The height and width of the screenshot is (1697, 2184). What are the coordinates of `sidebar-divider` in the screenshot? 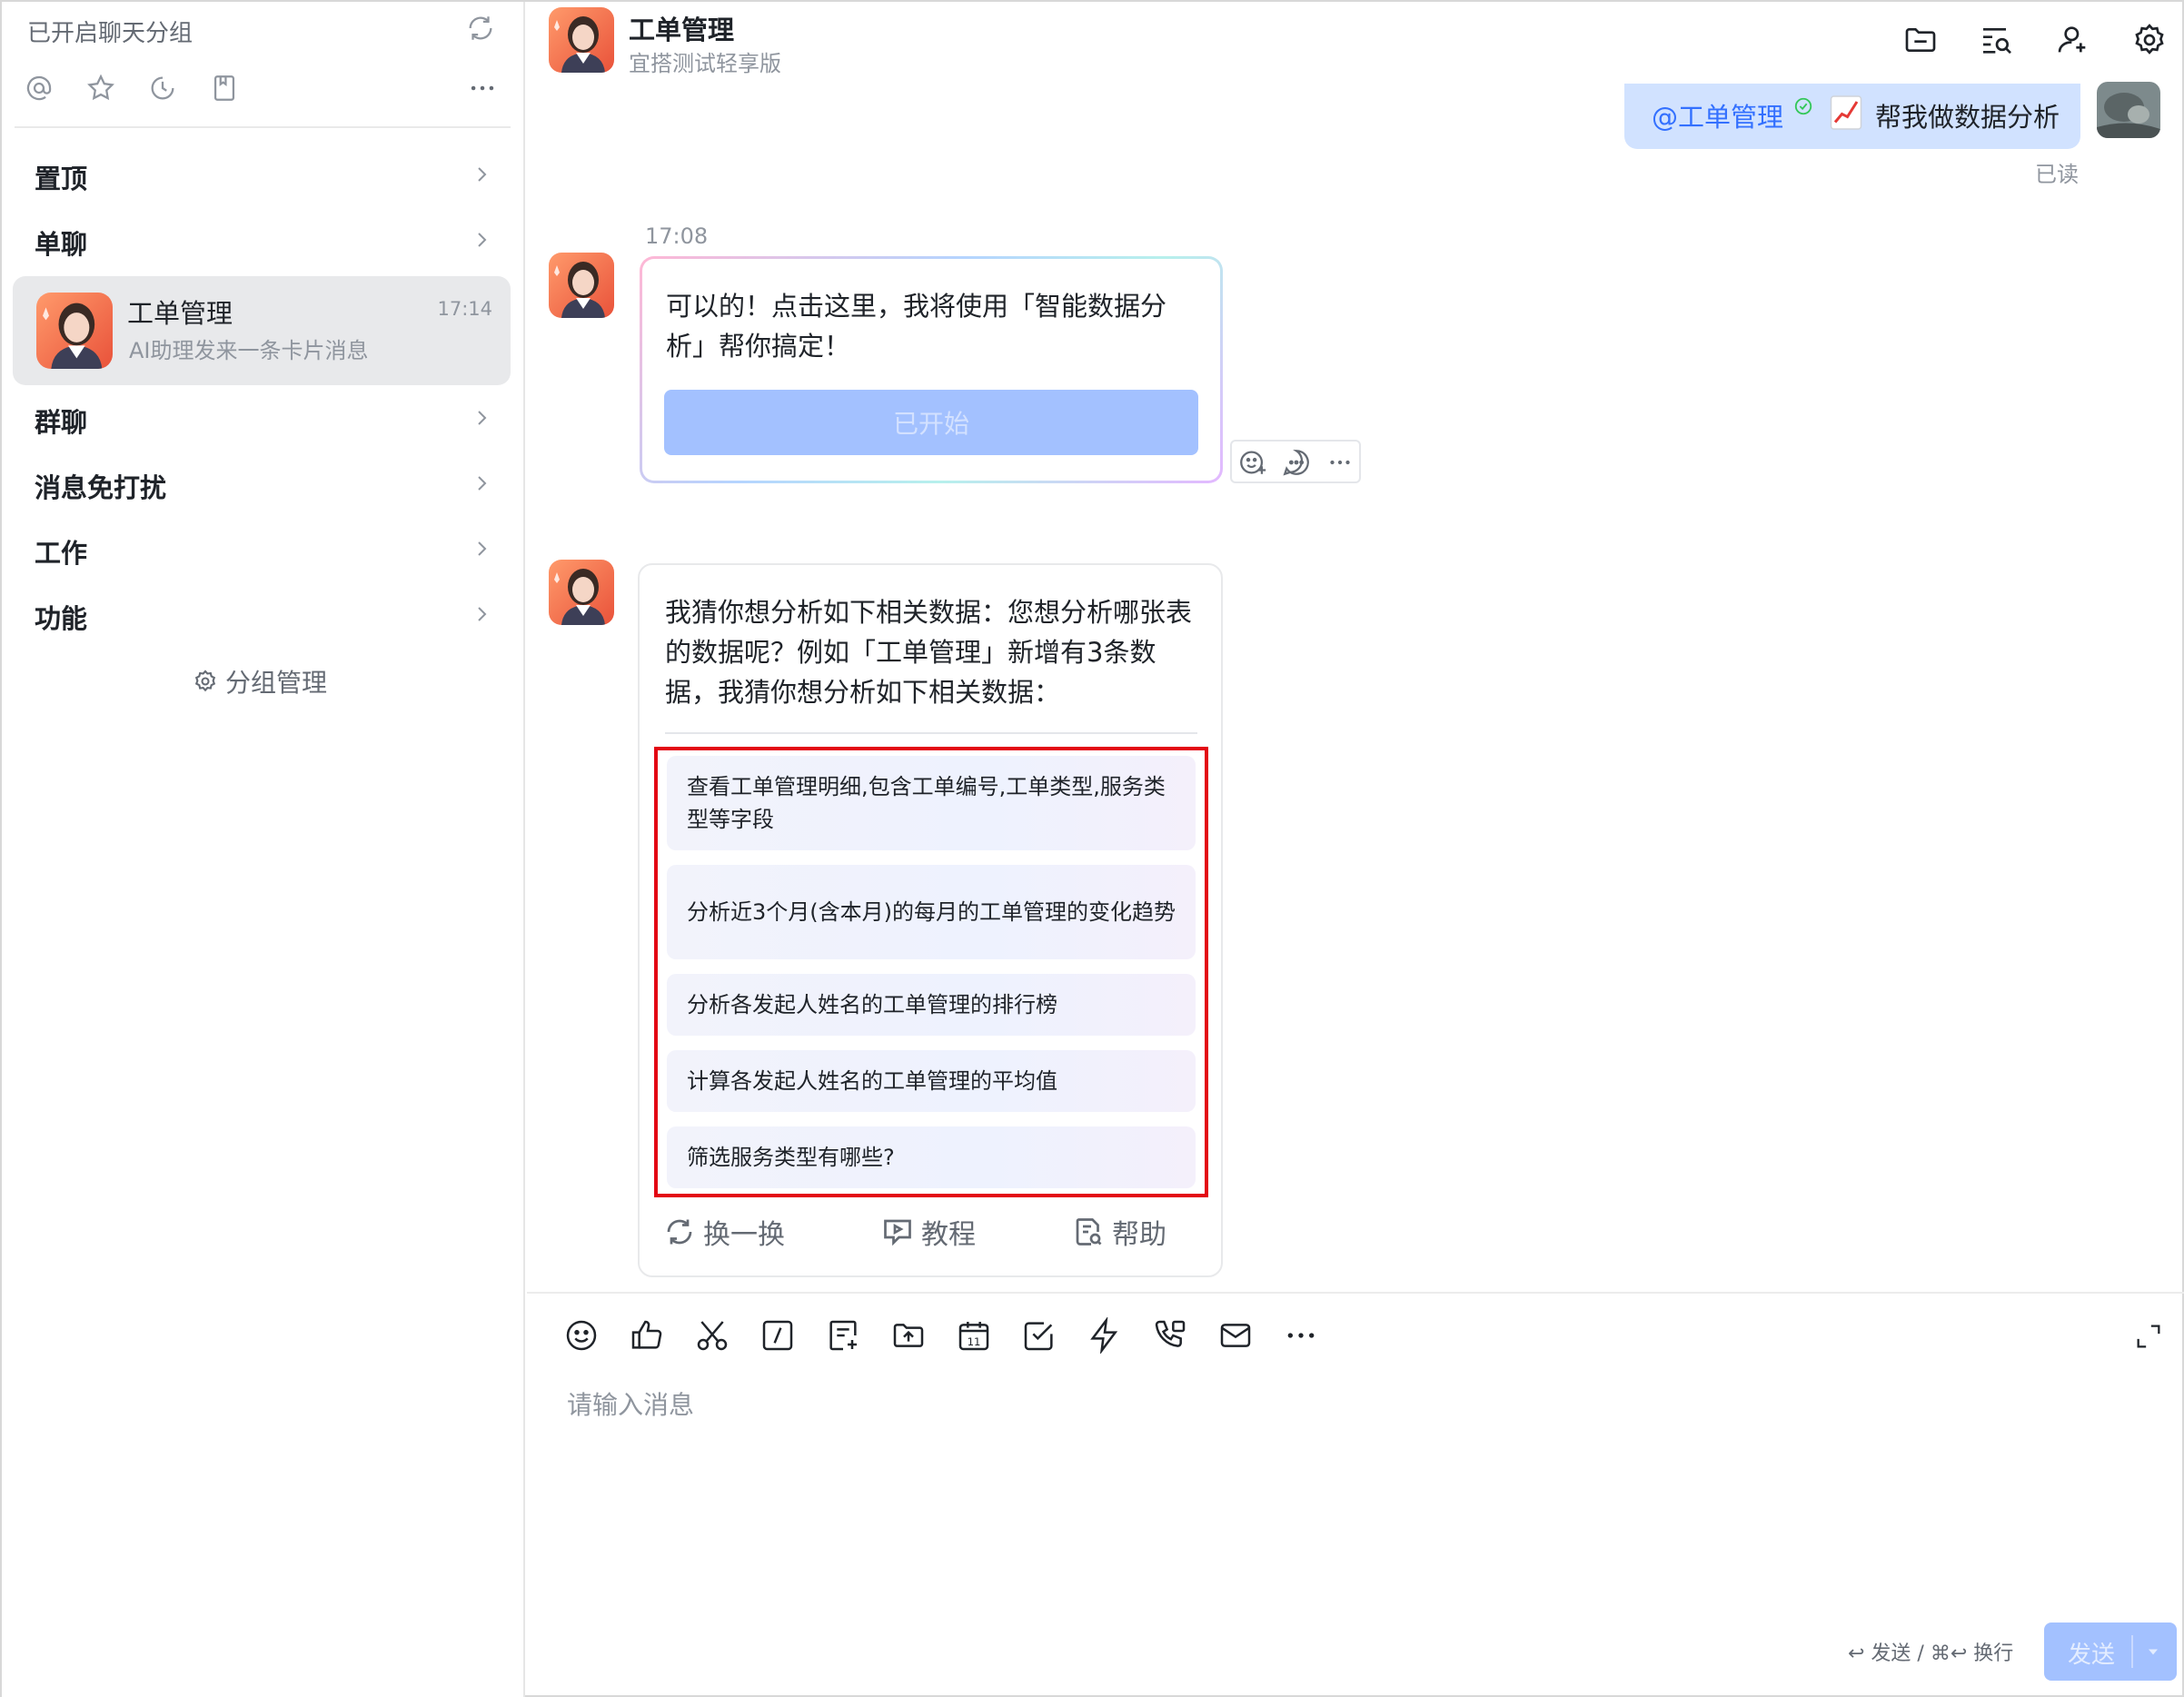 It's located at (263, 127).